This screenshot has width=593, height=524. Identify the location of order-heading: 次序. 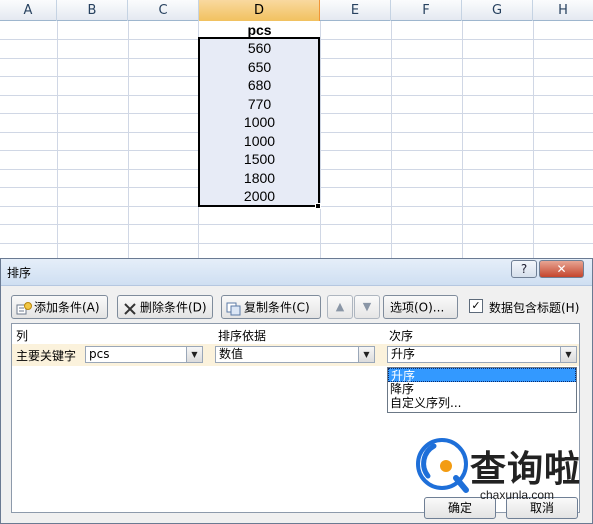
(401, 336).